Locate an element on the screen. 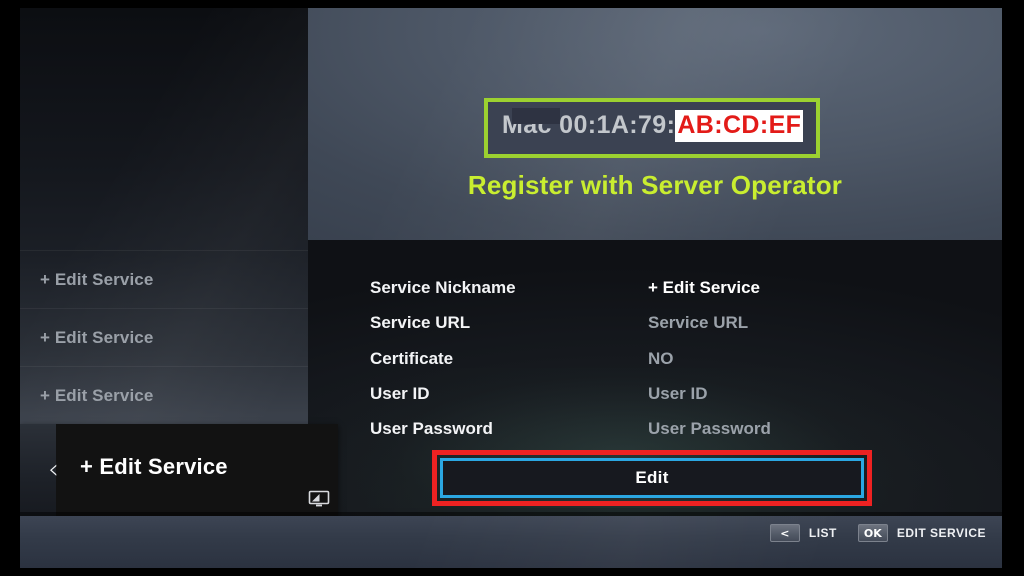 The height and width of the screenshot is (576, 1024). mac-address-highlight: Mac 00:1A:79: AB:CD:EF is located at coordinates (652, 128).